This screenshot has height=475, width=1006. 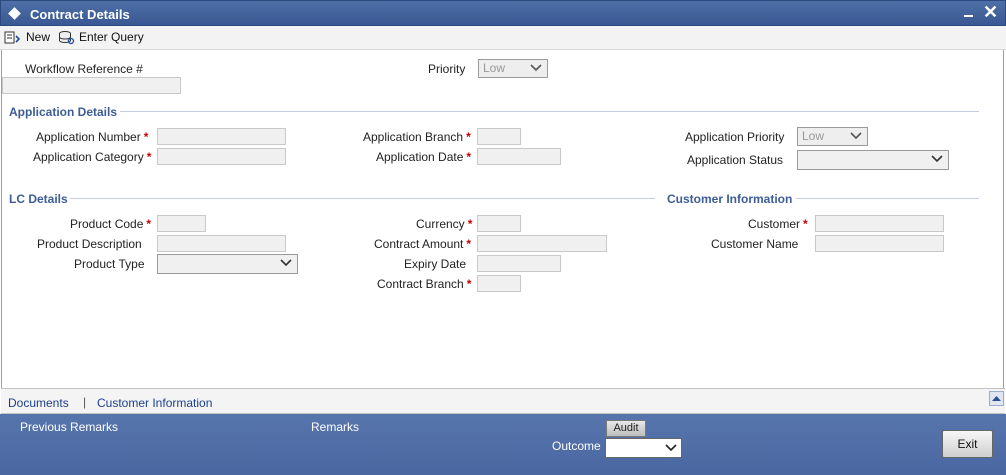 I want to click on product-description-field, so click(x=221, y=243).